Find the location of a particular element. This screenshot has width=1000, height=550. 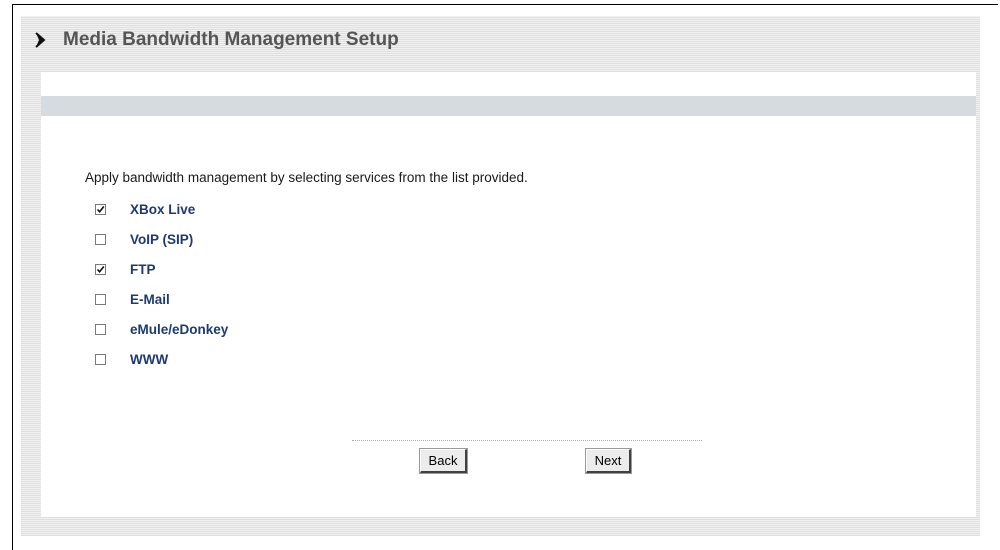

service-label: eMule/eDonkey is located at coordinates (179, 329).